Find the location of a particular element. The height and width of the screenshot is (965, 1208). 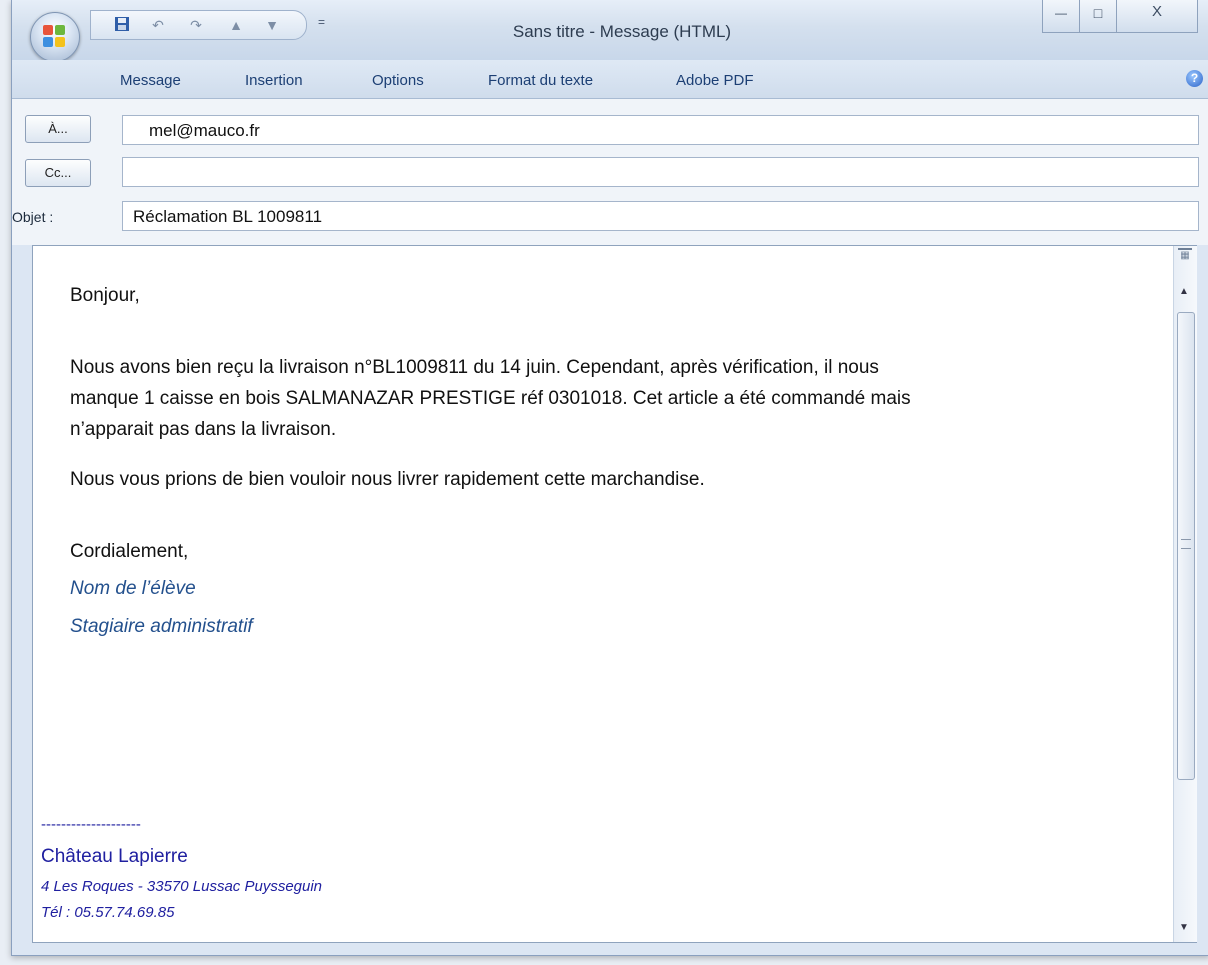

scroll-thumb is located at coordinates (1186, 546).